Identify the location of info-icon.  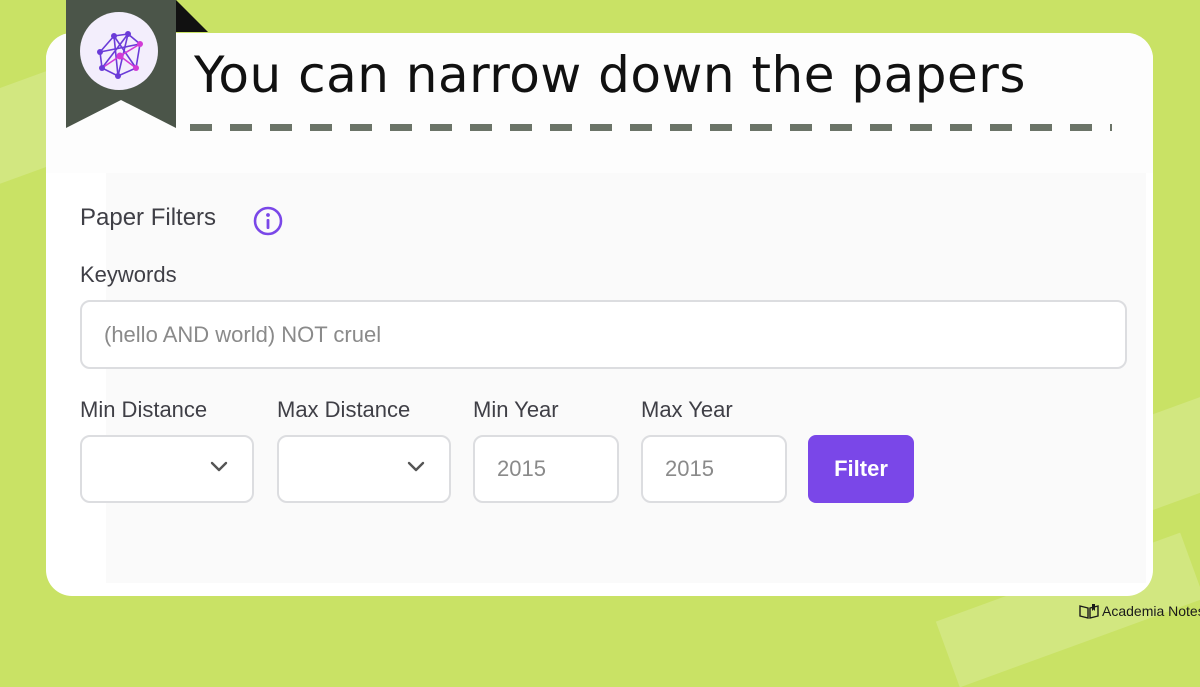
(268, 221).